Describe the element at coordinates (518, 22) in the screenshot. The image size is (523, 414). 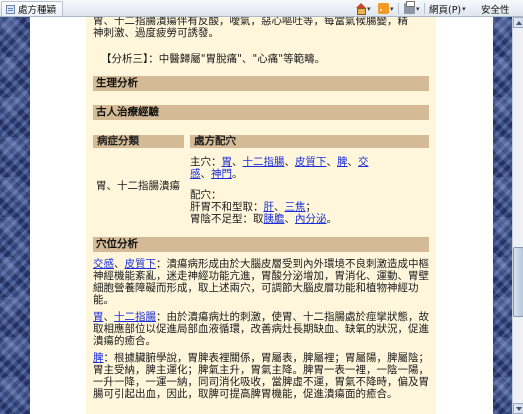
I see `scroll-up-button` at that location.